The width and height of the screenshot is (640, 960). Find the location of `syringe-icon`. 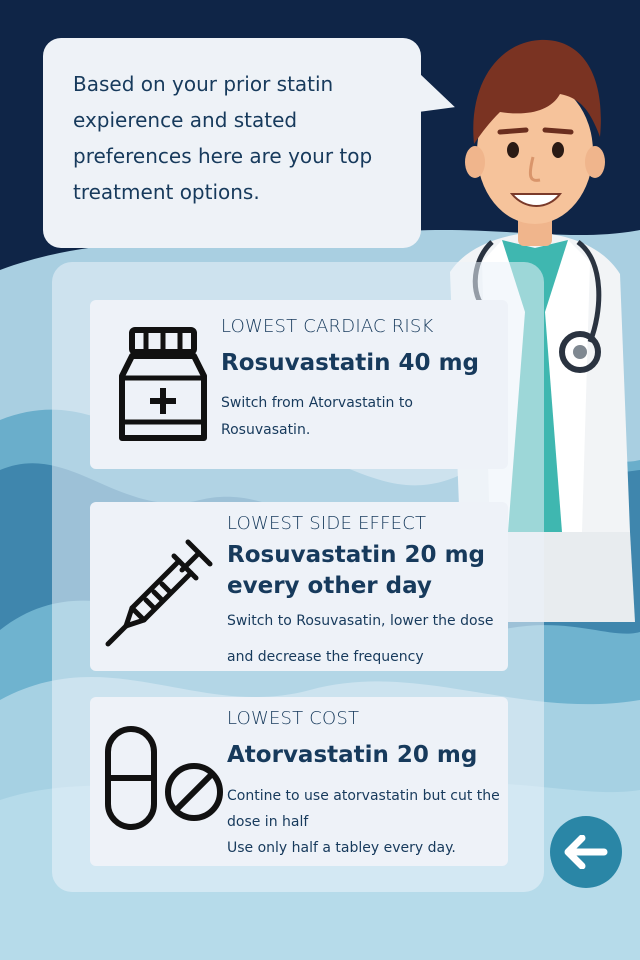

syringe-icon is located at coordinates (159, 593).